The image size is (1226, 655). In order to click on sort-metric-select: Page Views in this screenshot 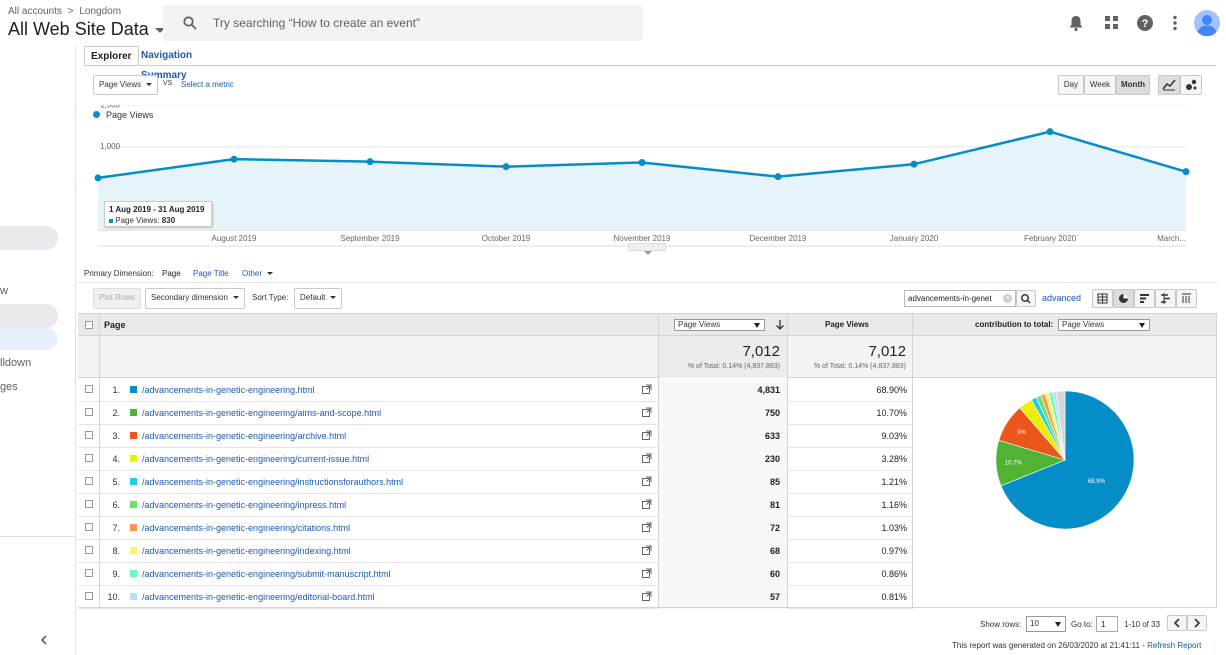, I will do `click(719, 325)`.